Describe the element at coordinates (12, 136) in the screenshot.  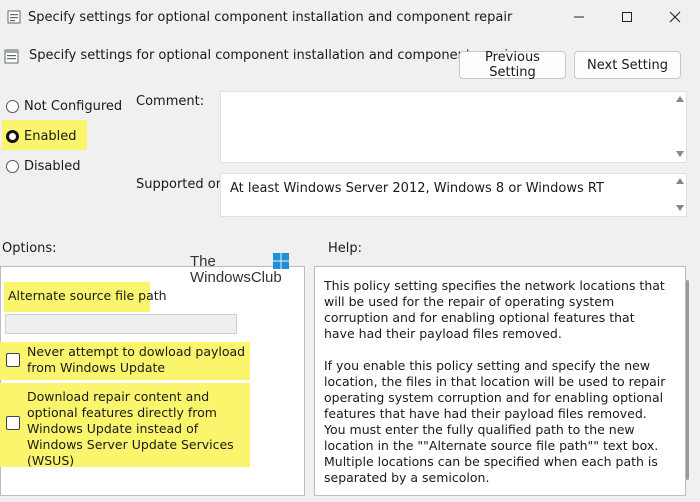
I see `radio-indicator-checked` at that location.